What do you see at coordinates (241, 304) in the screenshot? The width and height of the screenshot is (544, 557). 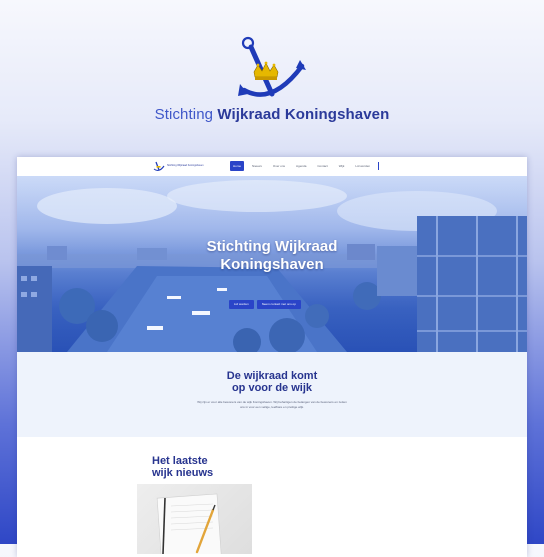 I see `hero-primary-button: Lid worden` at bounding box center [241, 304].